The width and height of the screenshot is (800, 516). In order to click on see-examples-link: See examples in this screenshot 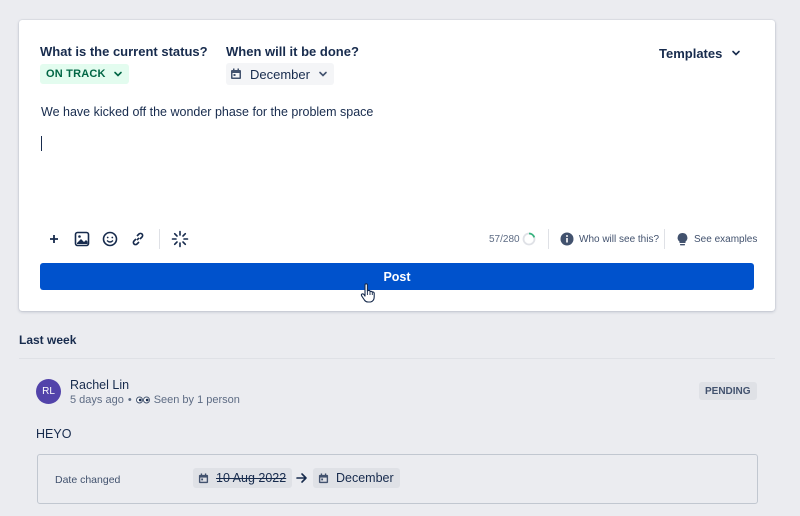, I will do `click(716, 239)`.